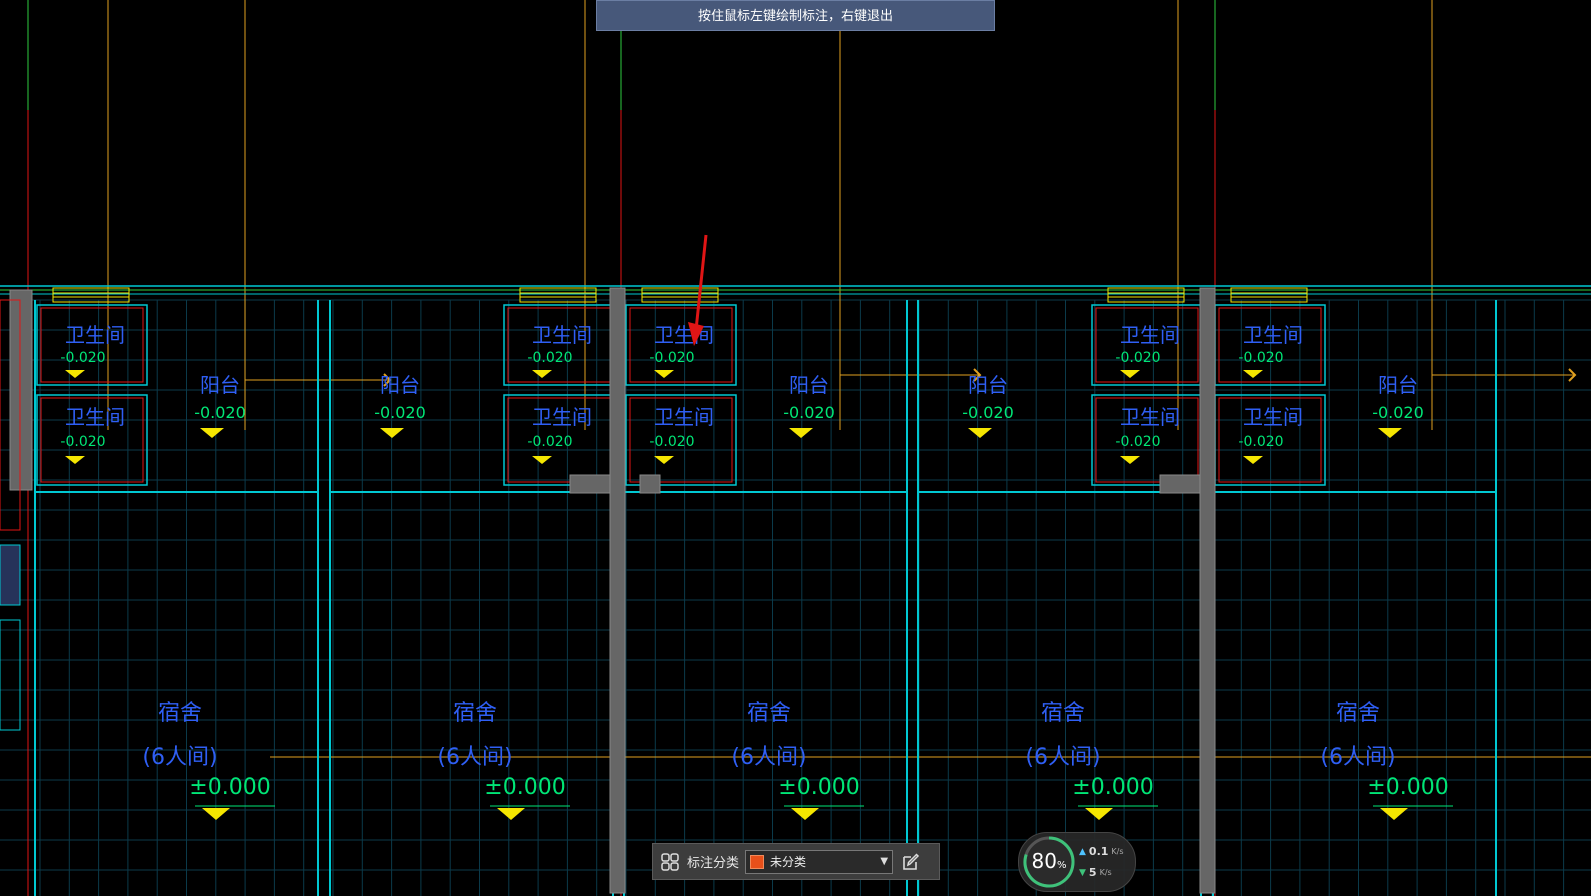 This screenshot has width=1591, height=896. Describe the element at coordinates (1082, 851) in the screenshot. I see `upload-arrow-icon: ▲` at that location.